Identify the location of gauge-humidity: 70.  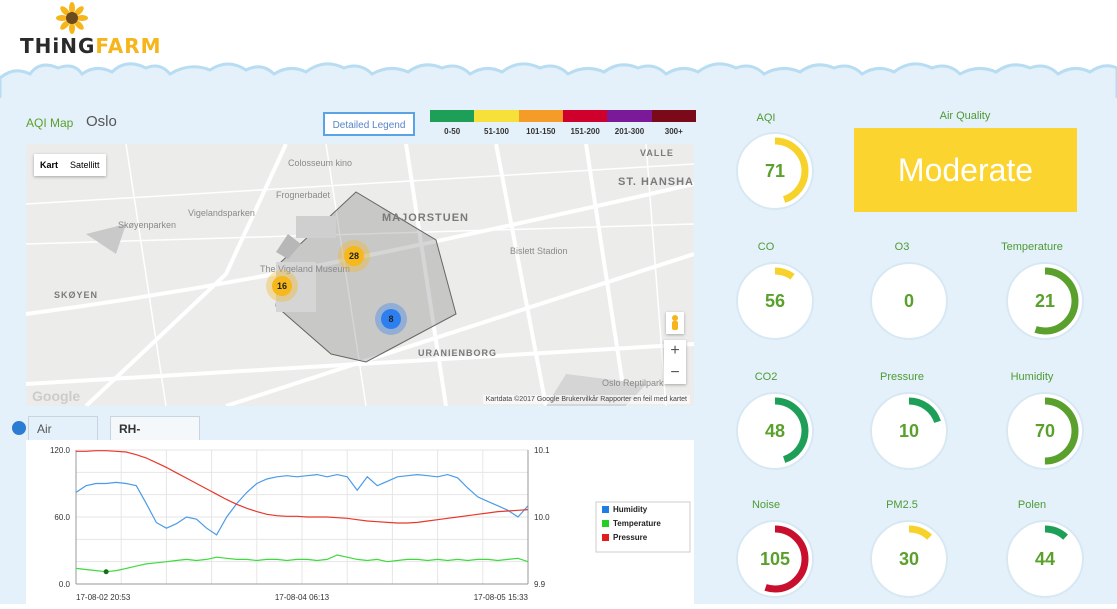
(1045, 431).